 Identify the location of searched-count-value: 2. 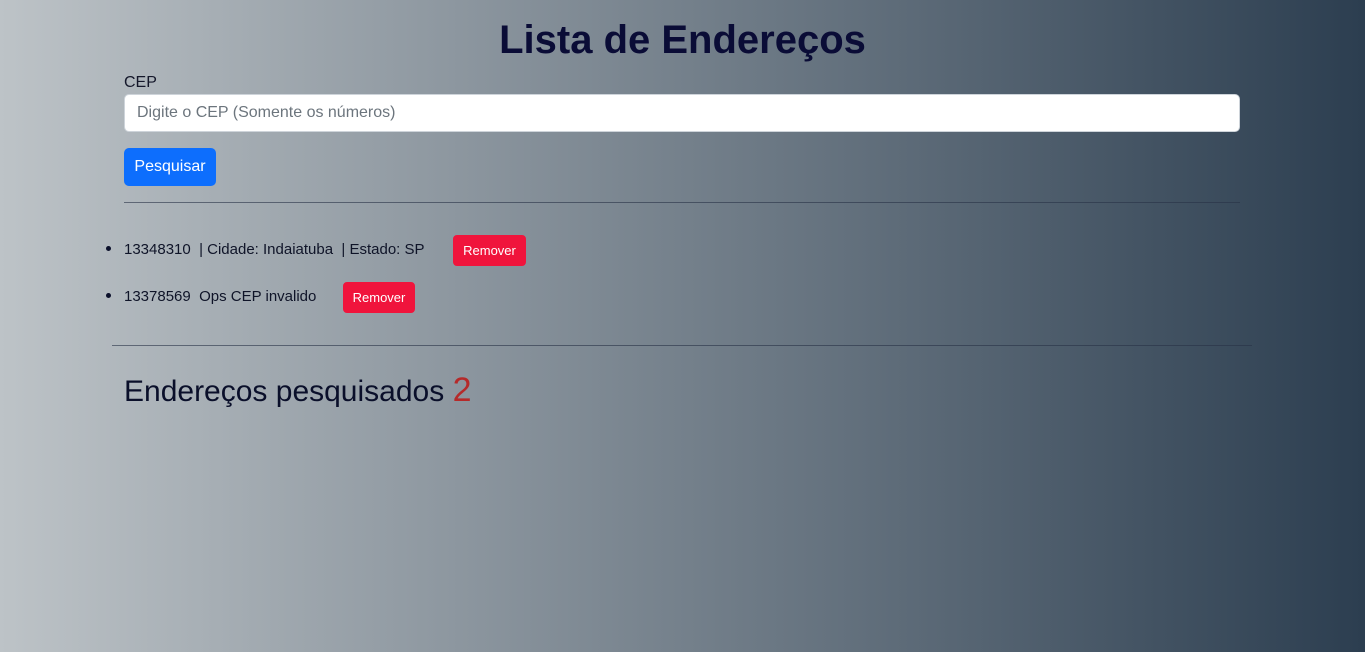
(462, 390).